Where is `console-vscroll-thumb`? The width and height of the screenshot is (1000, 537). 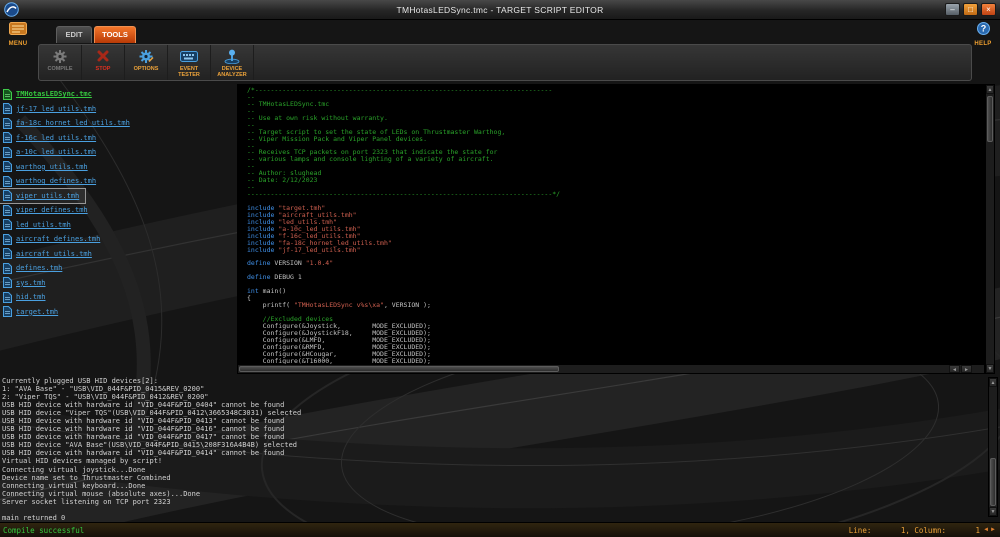
console-vscroll-thumb is located at coordinates (993, 482).